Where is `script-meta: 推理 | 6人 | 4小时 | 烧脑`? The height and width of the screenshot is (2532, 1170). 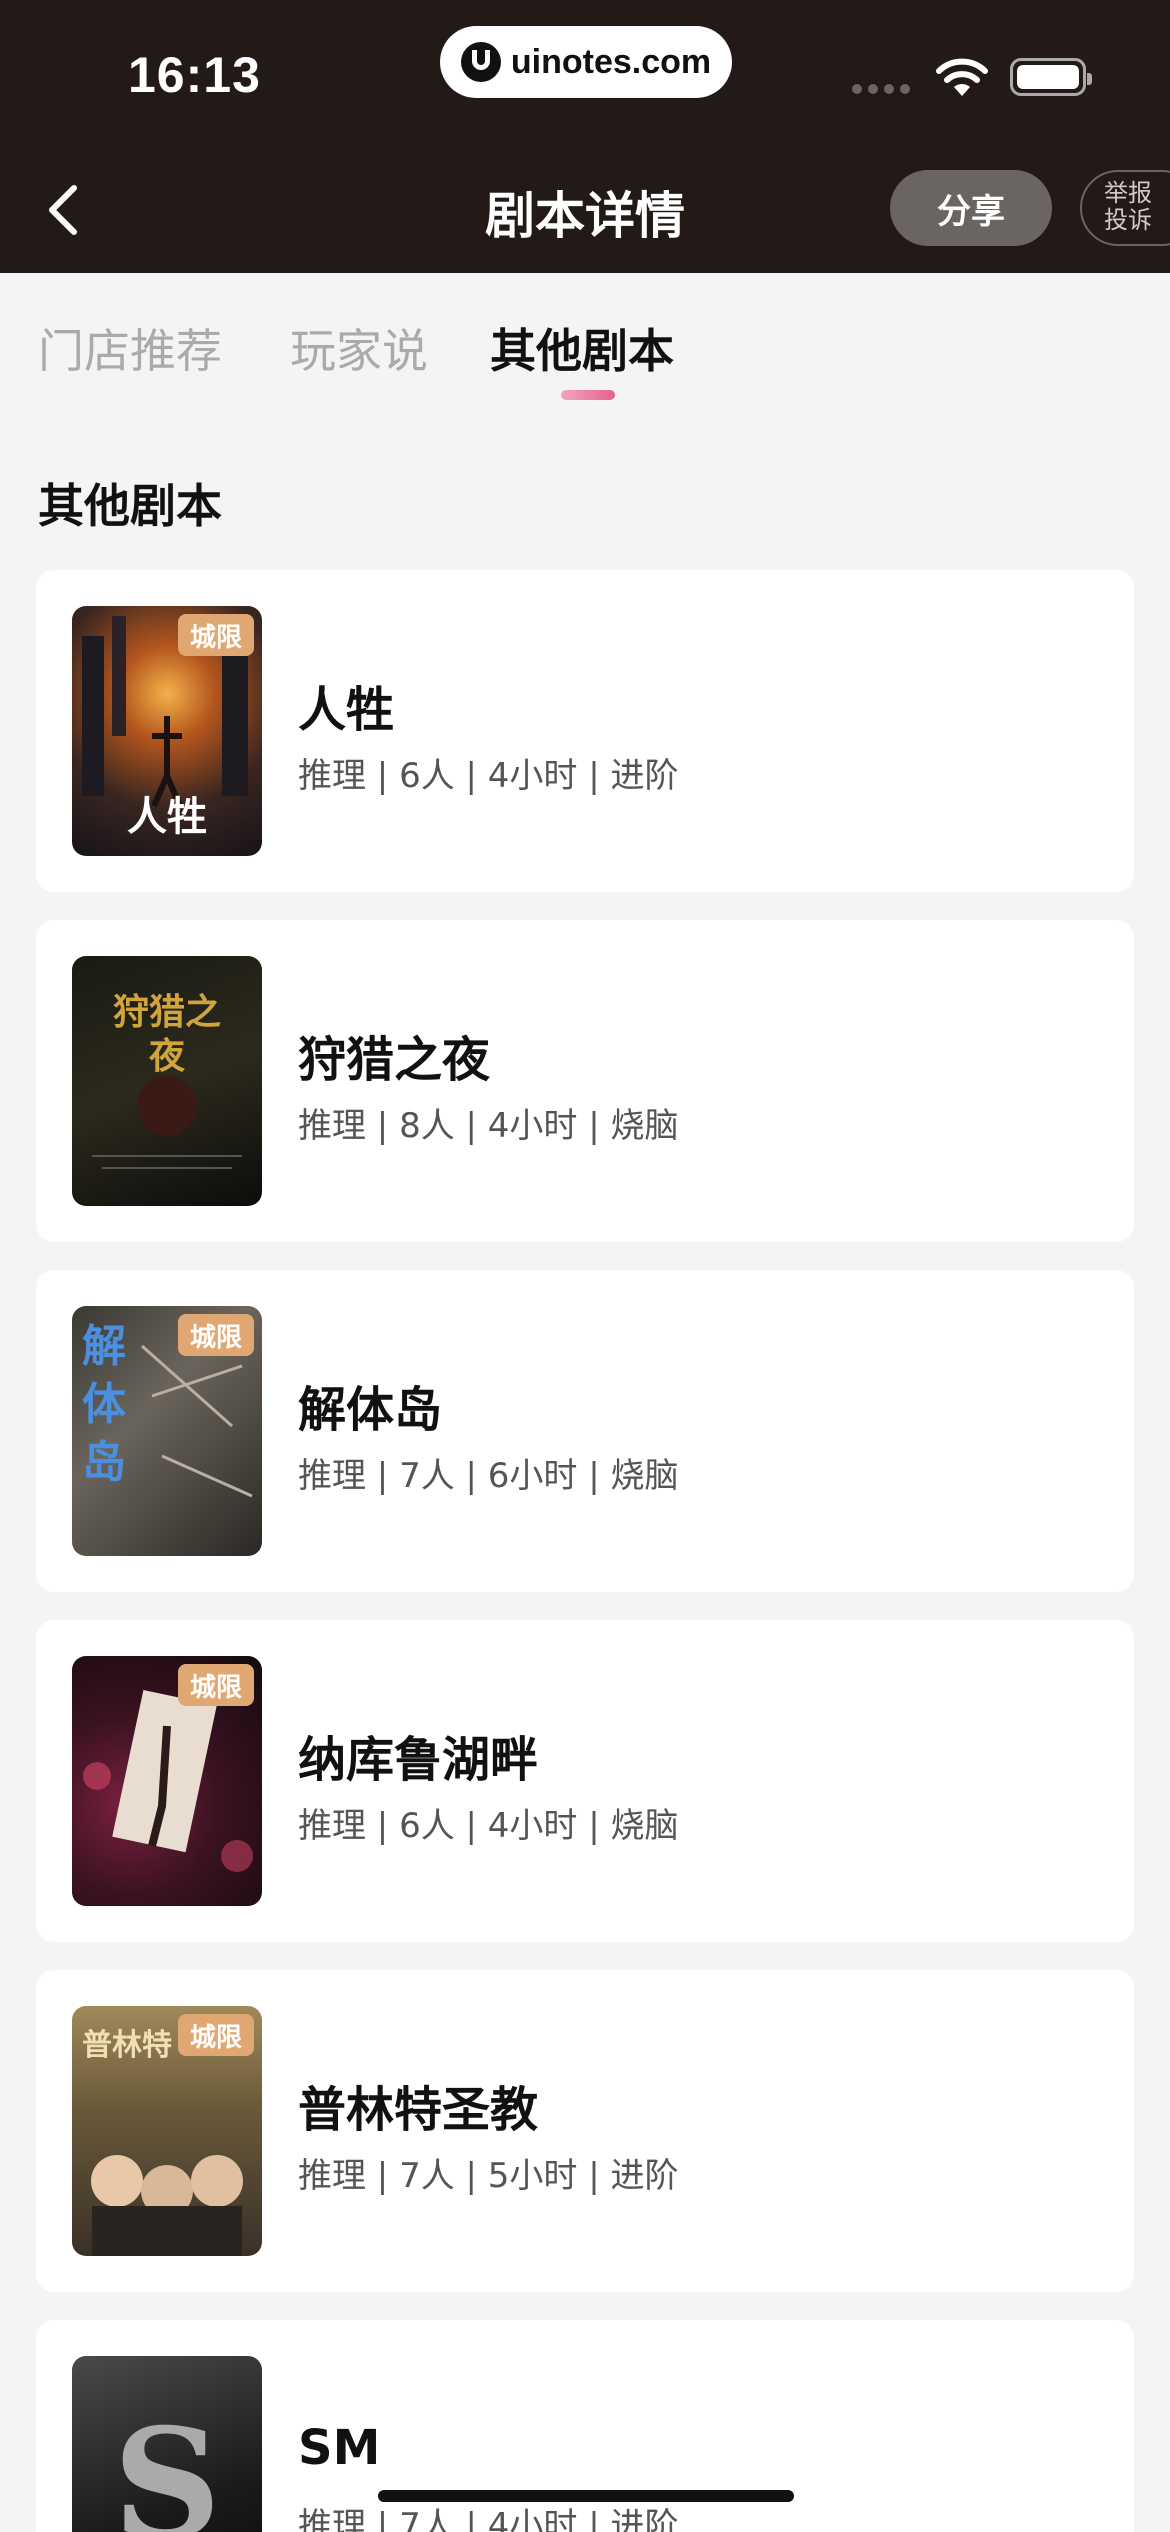 script-meta: 推理 | 6人 | 4小时 | 烧脑 is located at coordinates (488, 1826).